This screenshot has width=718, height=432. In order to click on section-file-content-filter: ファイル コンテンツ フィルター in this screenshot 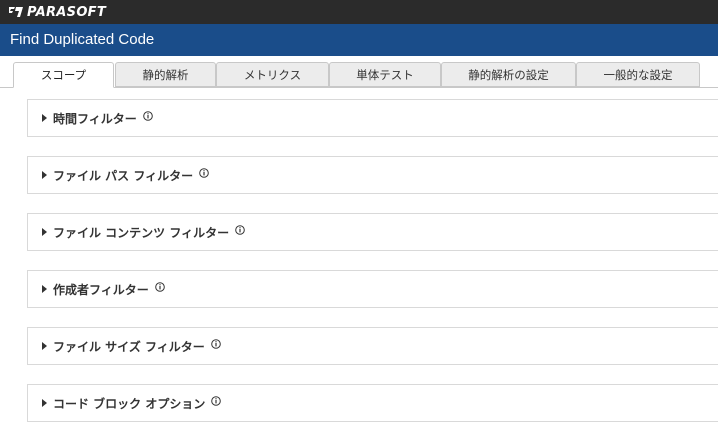, I will do `click(372, 232)`.